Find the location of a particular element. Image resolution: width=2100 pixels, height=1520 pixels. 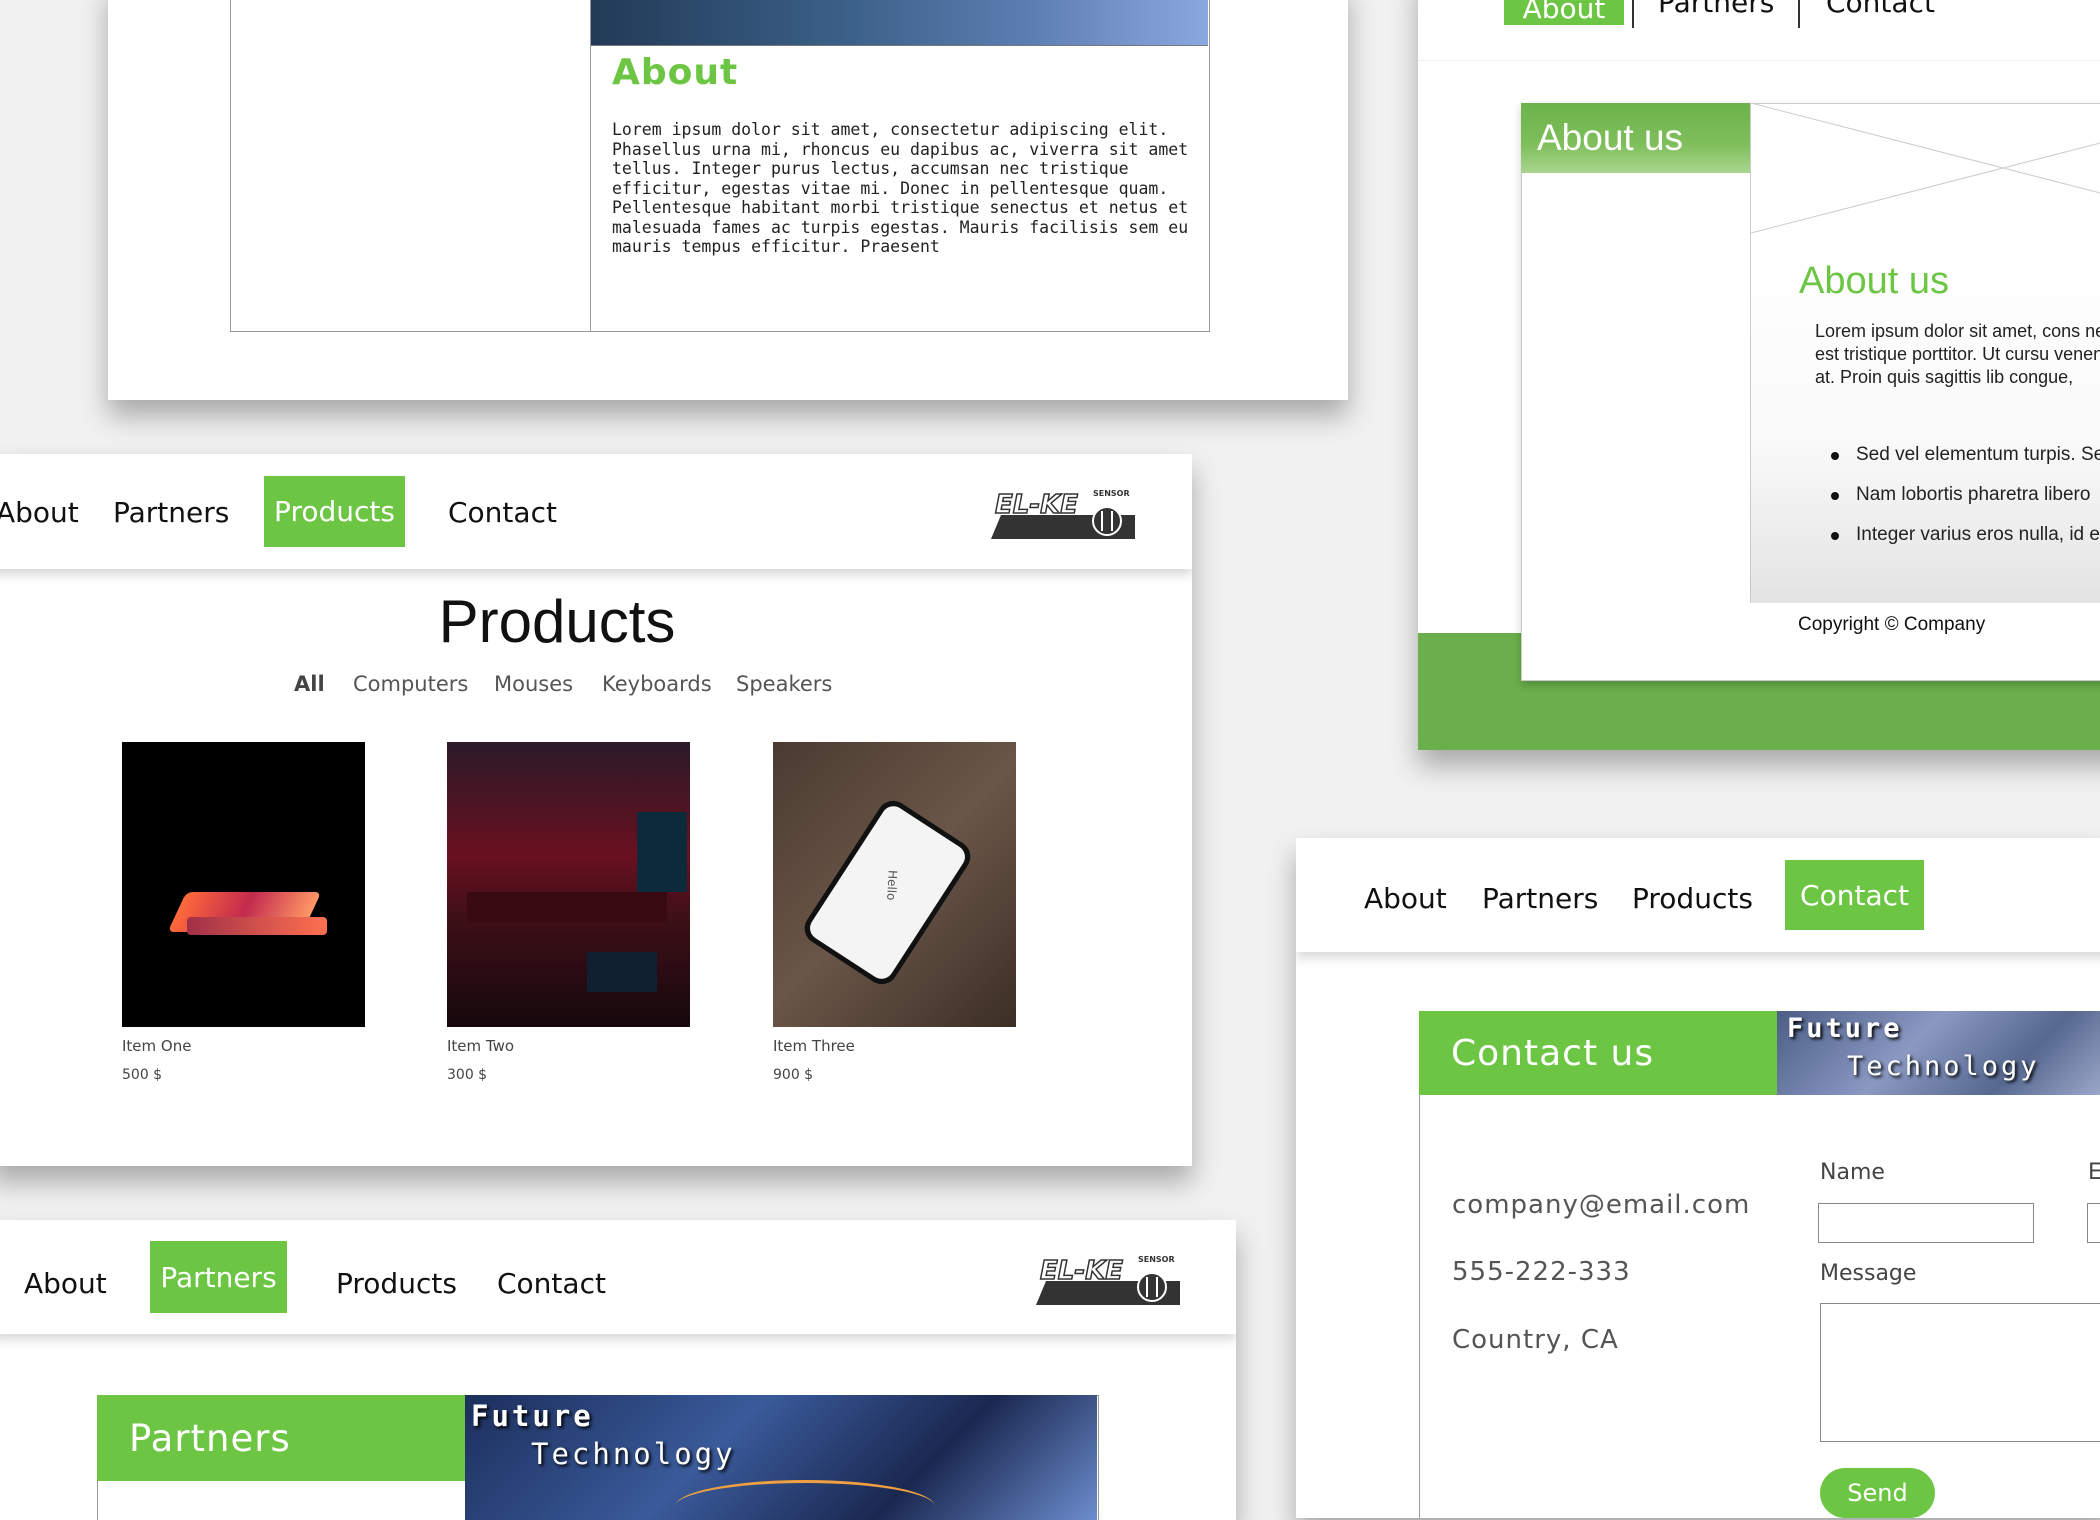

aboutus-sidebar-heading: About us is located at coordinates (1610, 137).